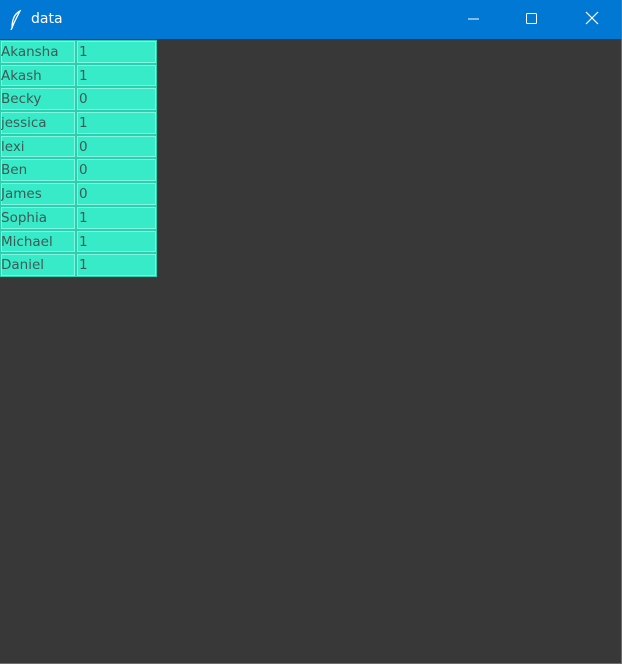  What do you see at coordinates (38, 52) in the screenshot?
I see `name-cell: Akansha` at bounding box center [38, 52].